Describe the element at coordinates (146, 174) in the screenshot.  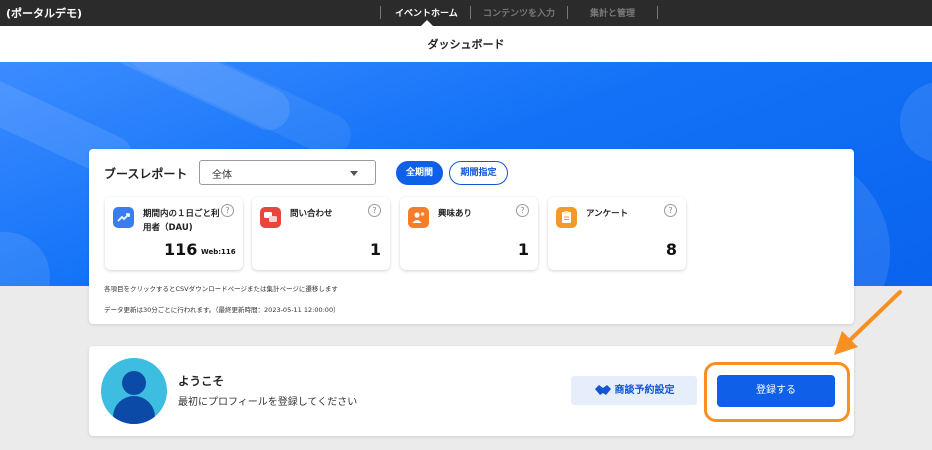
I see `report-title: ブースレポート` at that location.